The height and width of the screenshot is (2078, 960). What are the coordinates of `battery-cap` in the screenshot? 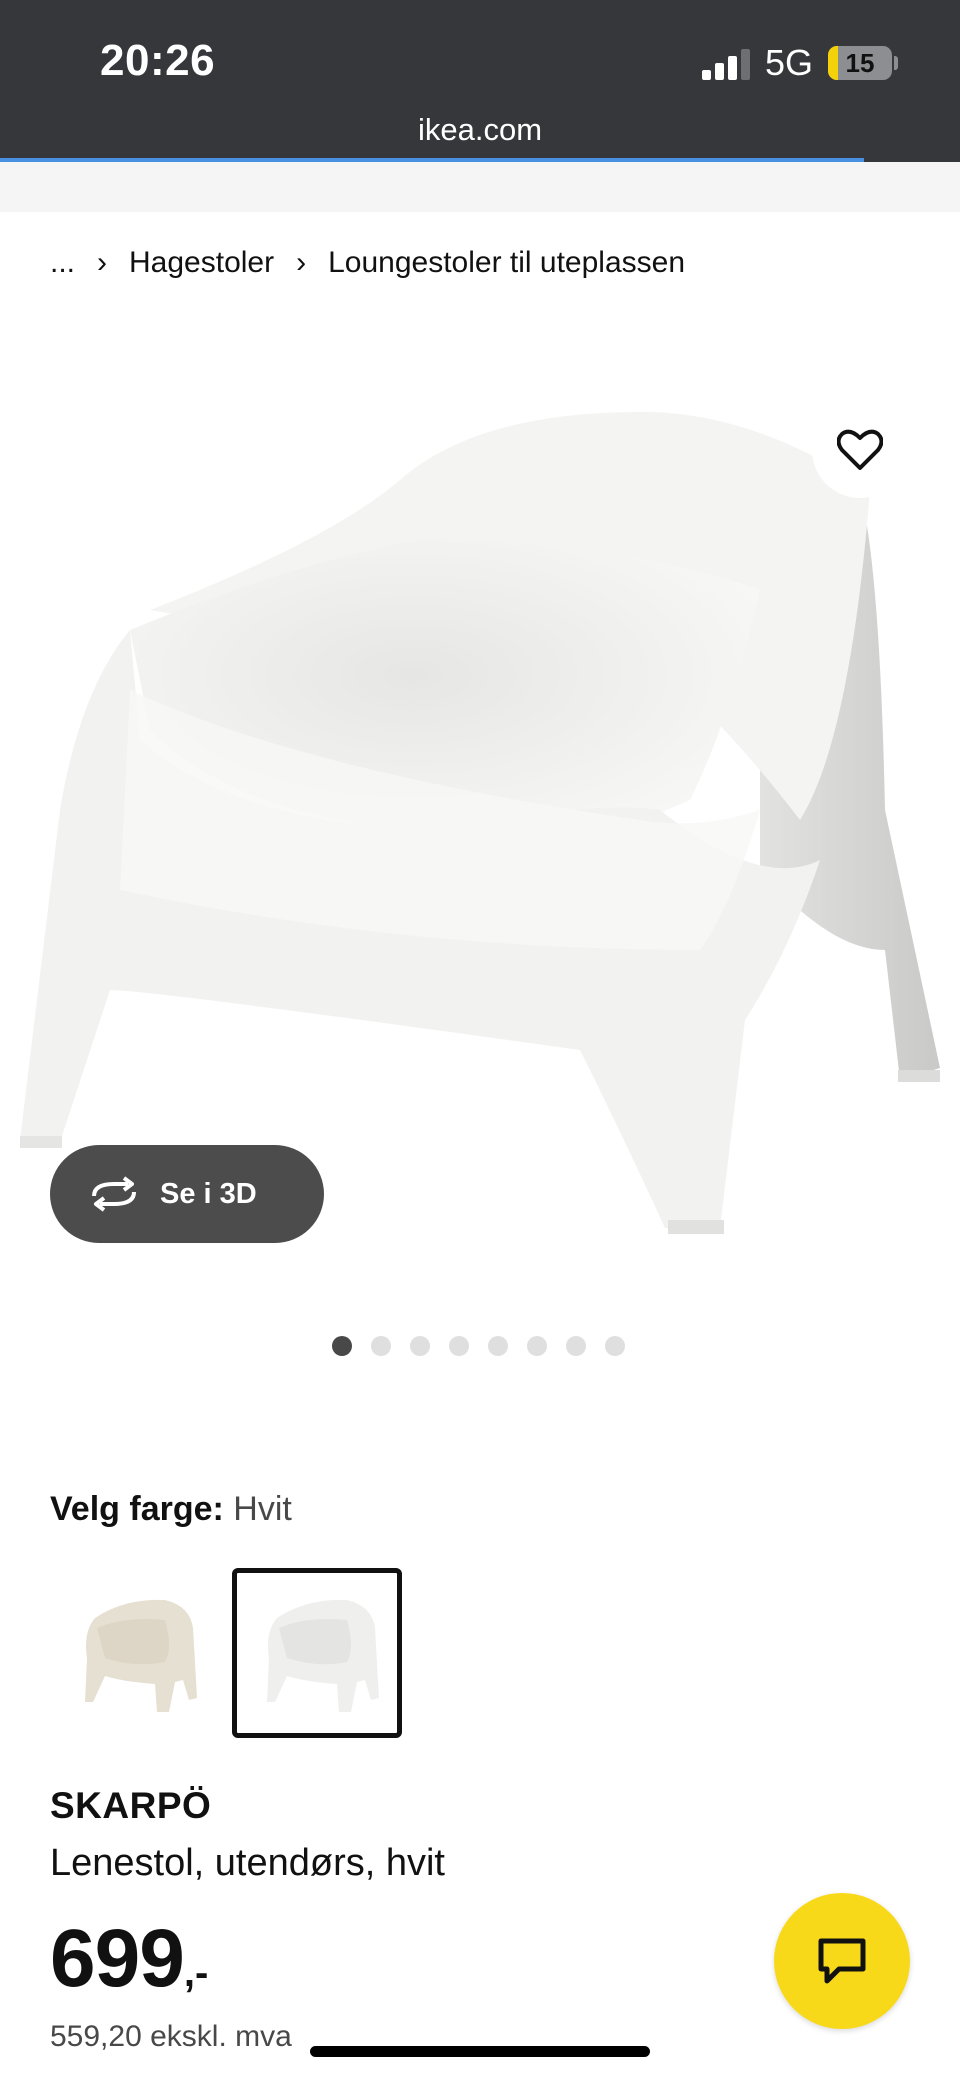 It's located at (896, 63).